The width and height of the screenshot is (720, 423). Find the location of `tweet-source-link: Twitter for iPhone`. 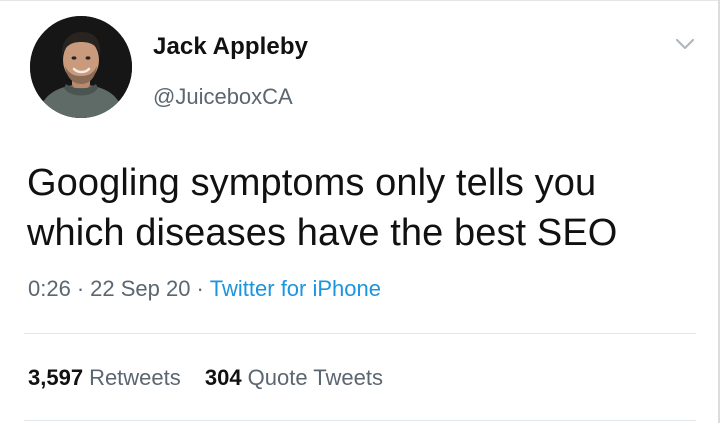

tweet-source-link: Twitter for iPhone is located at coordinates (295, 288).